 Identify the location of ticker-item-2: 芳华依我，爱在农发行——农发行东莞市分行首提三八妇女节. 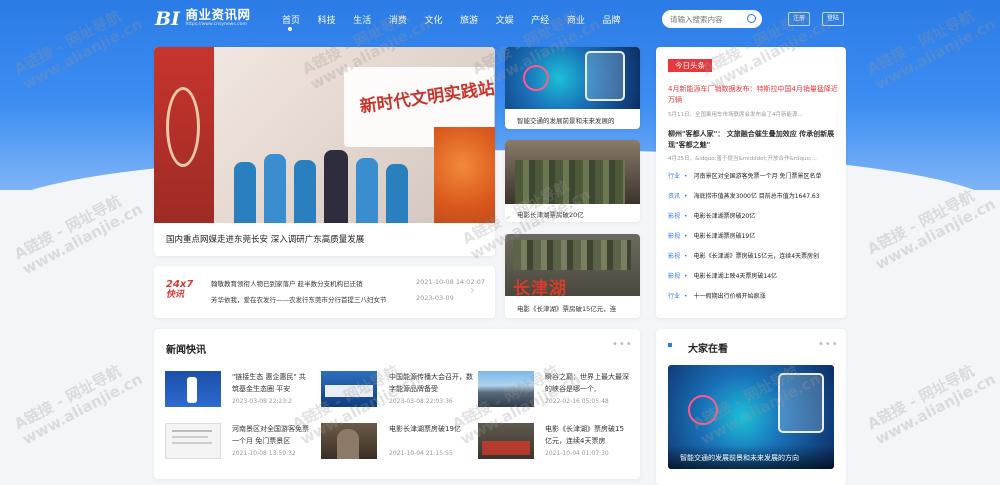
(311, 299).